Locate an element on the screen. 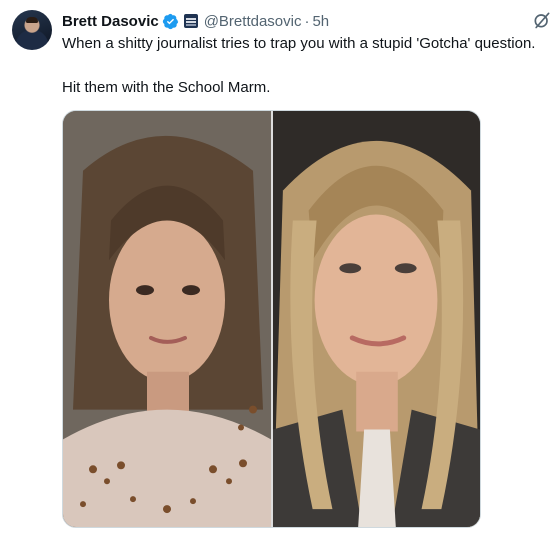  author-name: Brett Dasovic is located at coordinates (110, 21).